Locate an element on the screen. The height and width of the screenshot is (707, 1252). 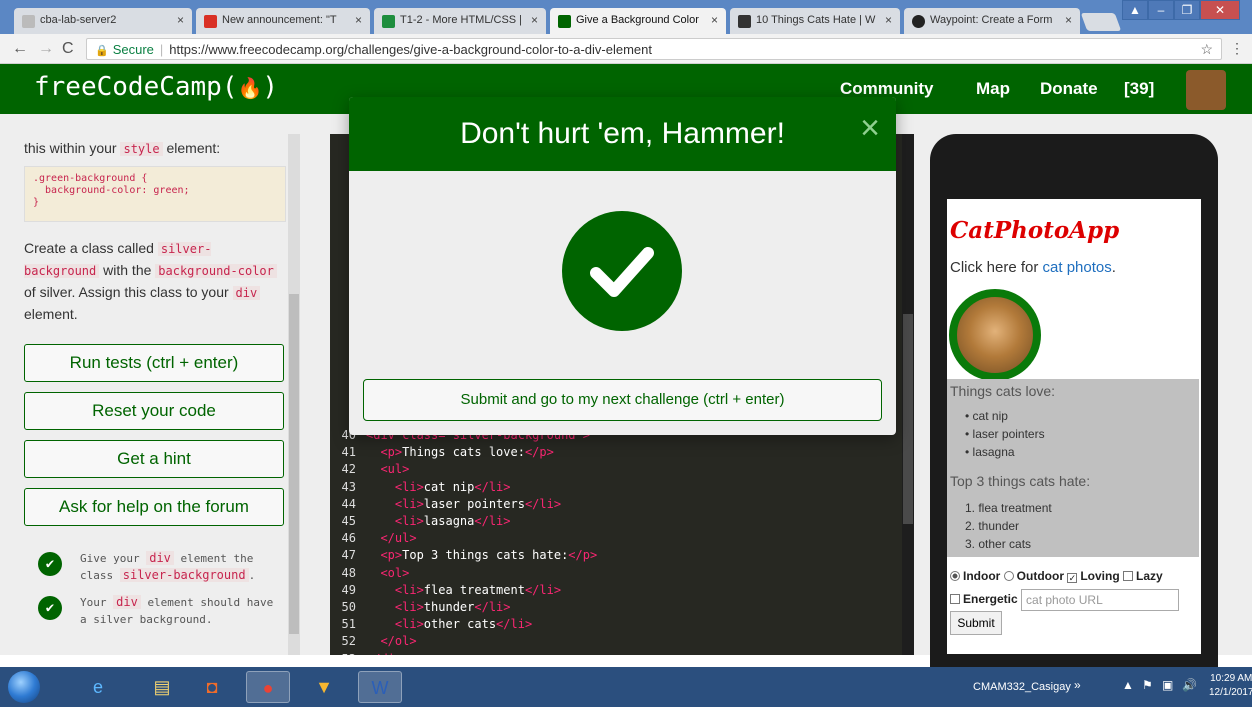
code-line: 53</div> is located at coordinates (620, 653).